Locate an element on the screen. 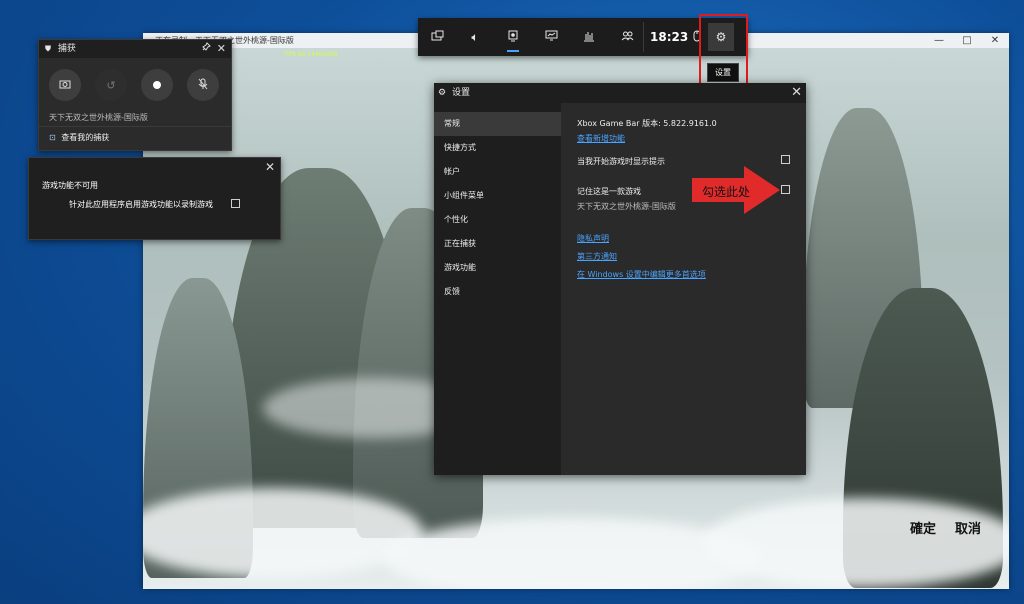  mic-off-icon is located at coordinates (203, 85).